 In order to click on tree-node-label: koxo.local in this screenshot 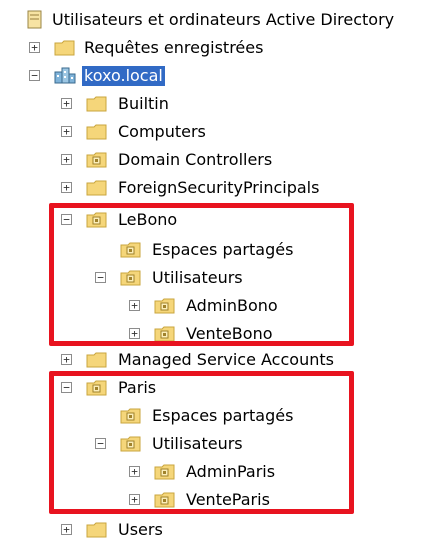, I will do `click(123, 76)`.